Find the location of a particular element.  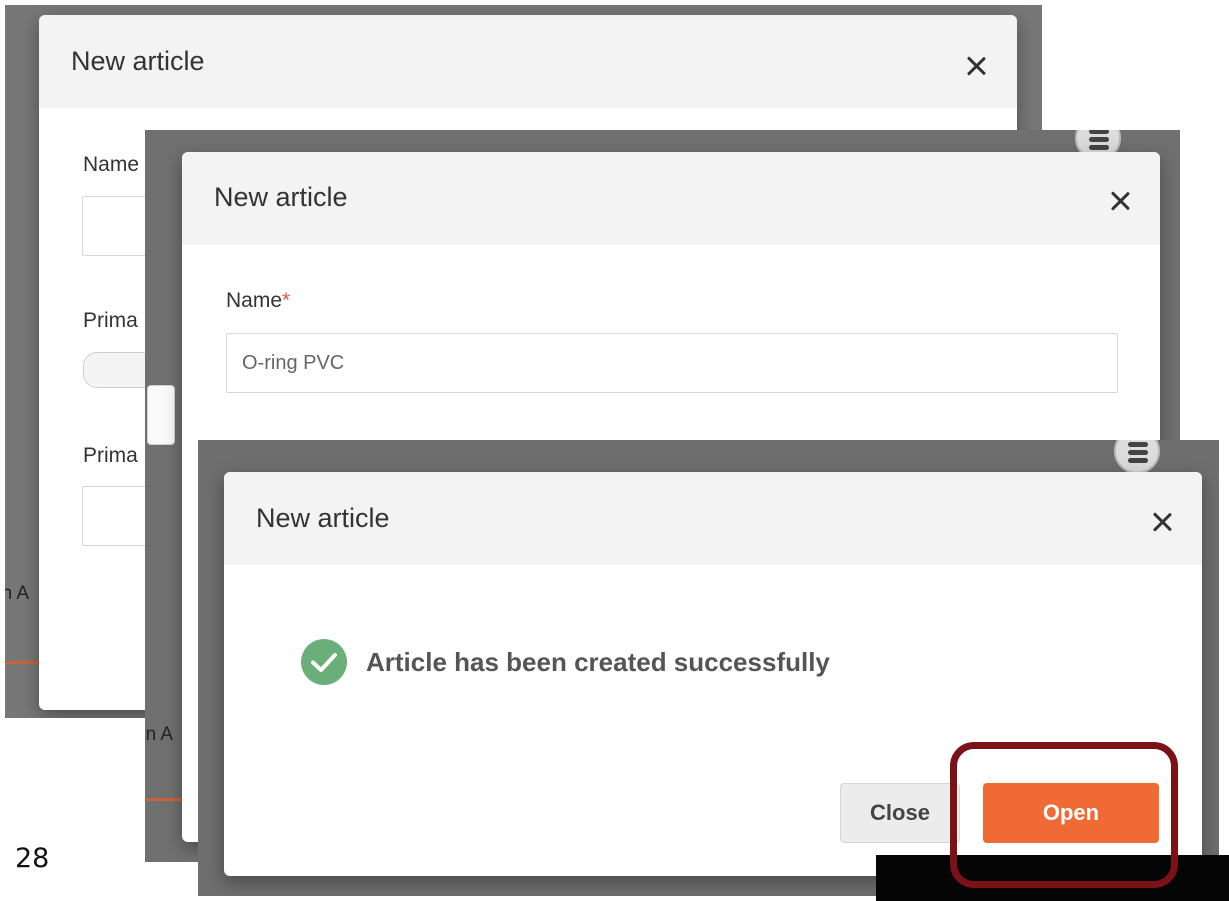

name-label-text: Name is located at coordinates (254, 300).